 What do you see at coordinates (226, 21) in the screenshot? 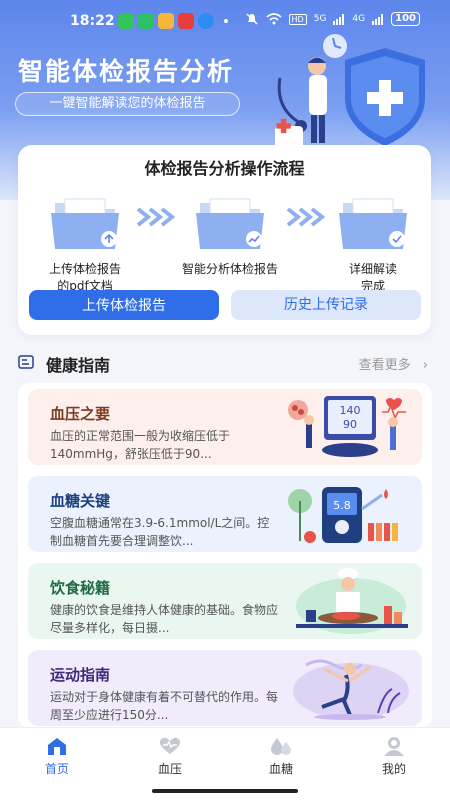
I see `more-dot-icon` at bounding box center [226, 21].